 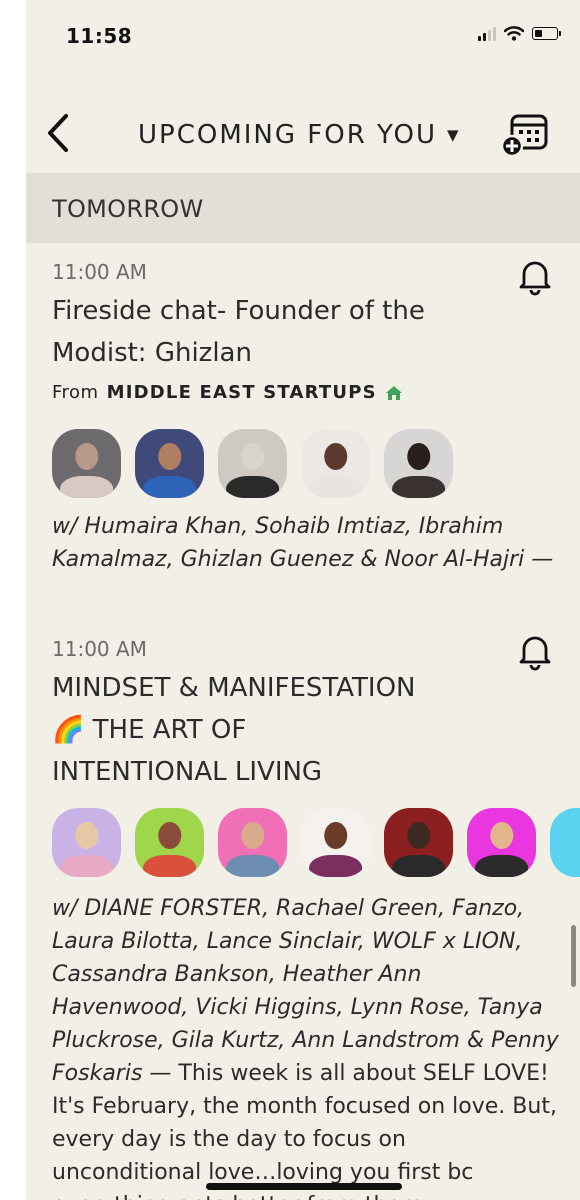 What do you see at coordinates (393, 392) in the screenshot?
I see `house-icon` at bounding box center [393, 392].